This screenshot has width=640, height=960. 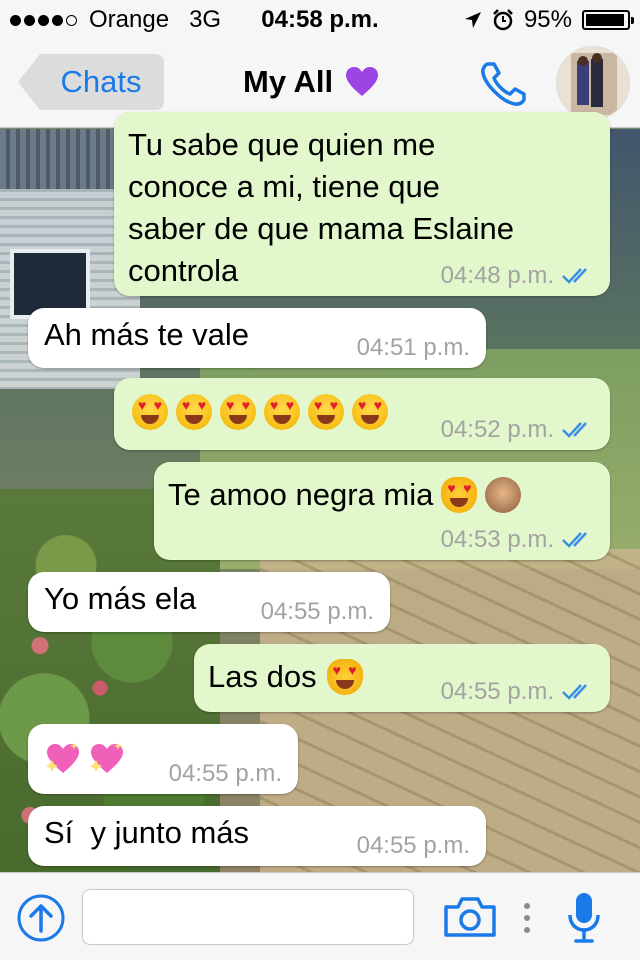 I want to click on battery-percent: 95%, so click(x=547, y=19).